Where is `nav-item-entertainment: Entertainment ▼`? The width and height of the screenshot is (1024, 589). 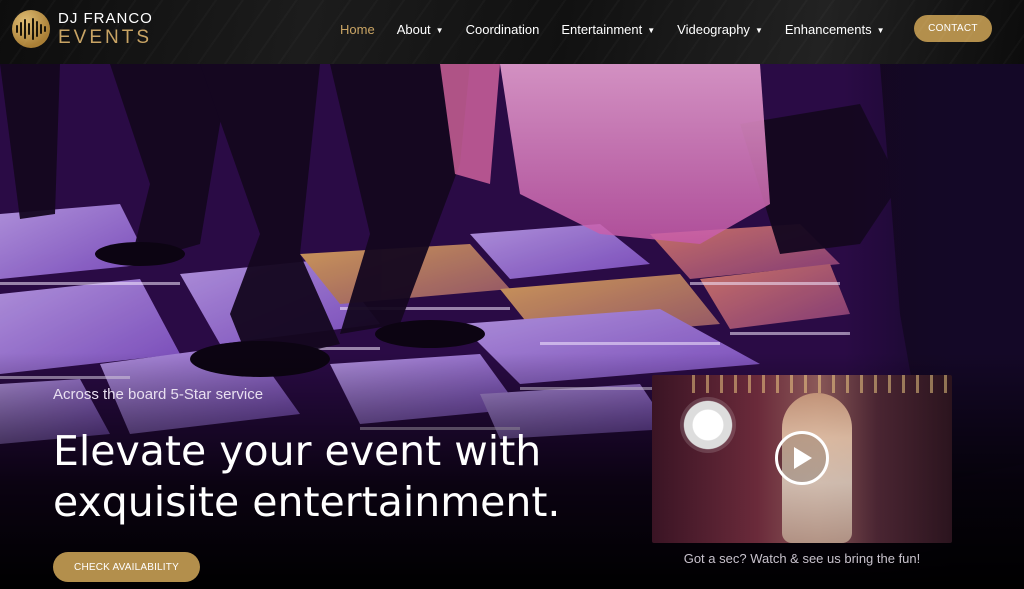
nav-item-entertainment: Entertainment ▼ is located at coordinates (608, 29).